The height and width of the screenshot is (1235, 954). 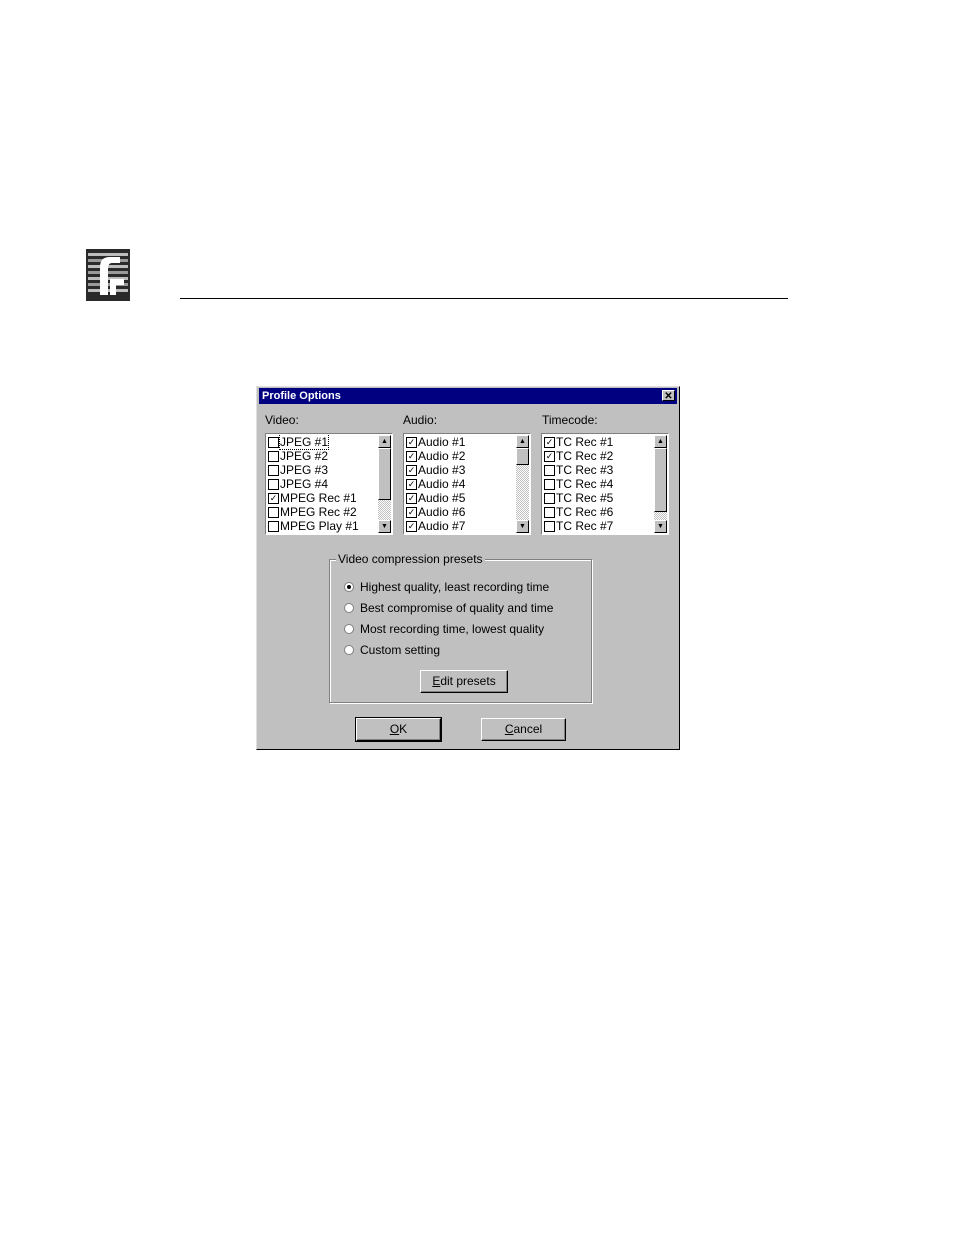 What do you see at coordinates (585, 512) in the screenshot?
I see `timecode-item-label: TC Rec #6` at bounding box center [585, 512].